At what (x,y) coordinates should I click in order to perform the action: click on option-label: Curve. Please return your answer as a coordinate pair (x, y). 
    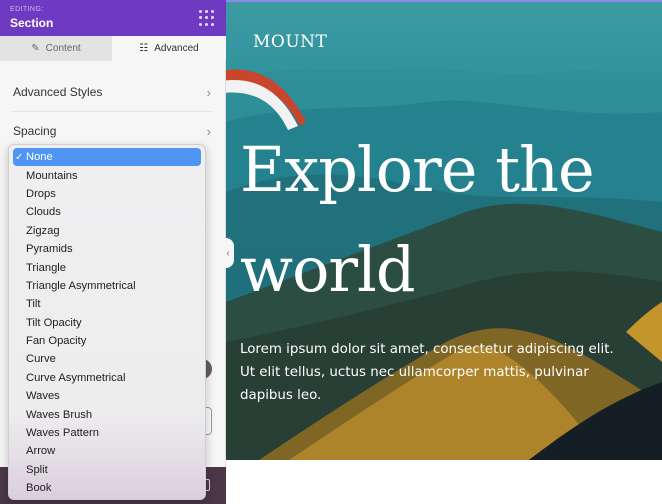
    Looking at the image, I should click on (41, 359).